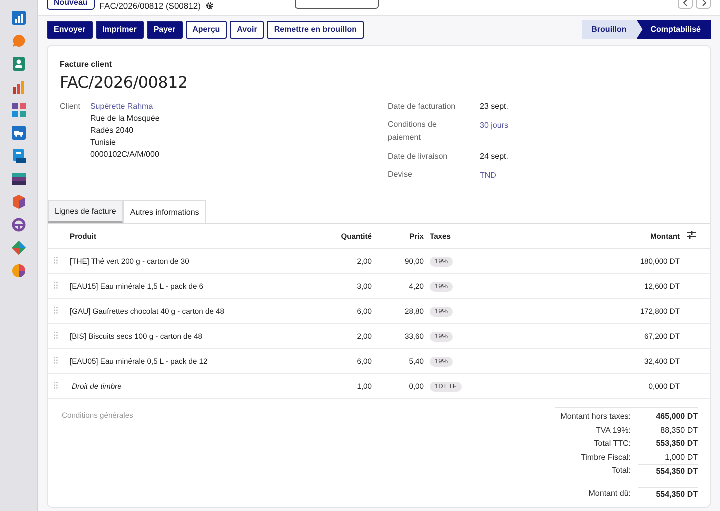 This screenshot has height=511, width=720. I want to click on column-settings-icon, so click(691, 235).